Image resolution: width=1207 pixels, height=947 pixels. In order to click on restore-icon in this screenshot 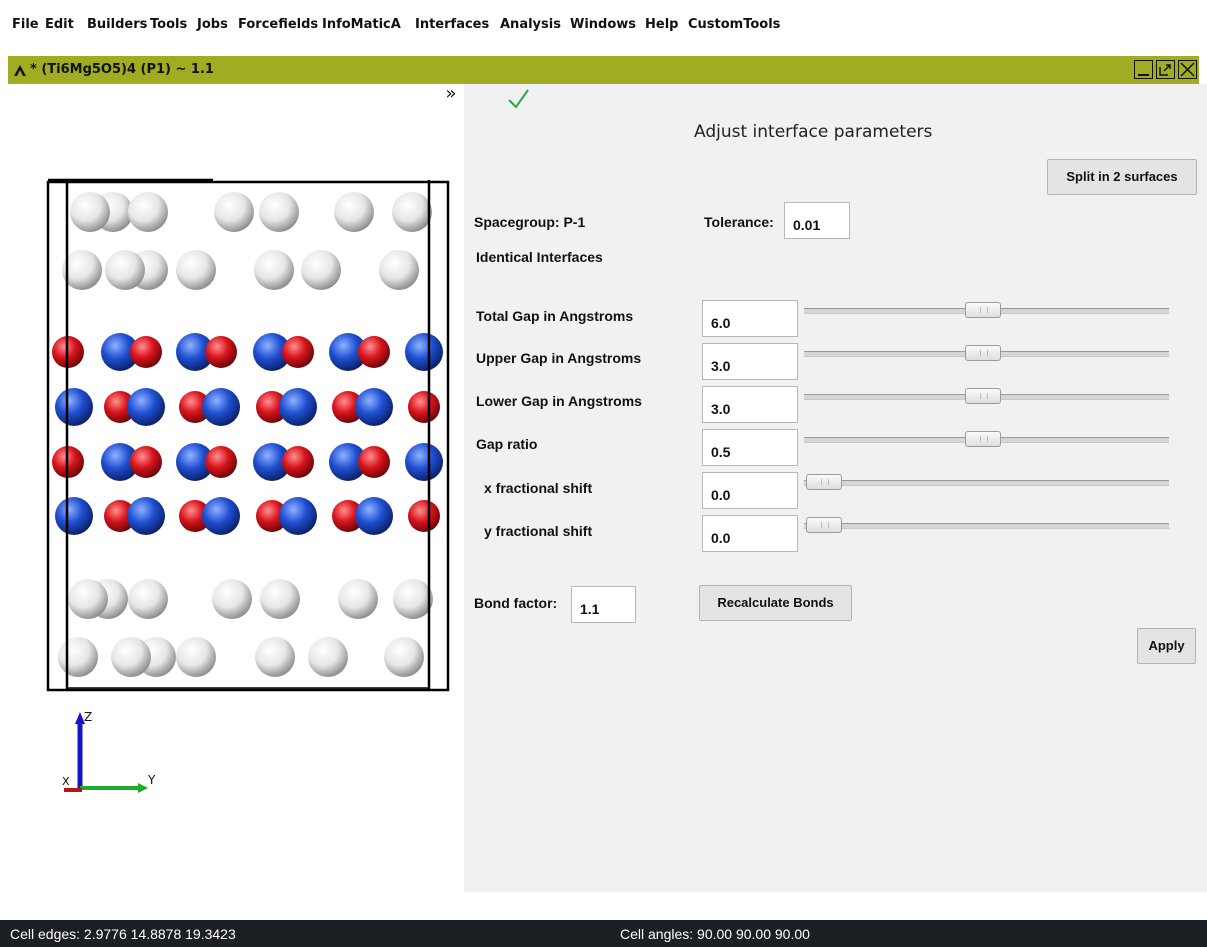, I will do `click(1165, 69)`.